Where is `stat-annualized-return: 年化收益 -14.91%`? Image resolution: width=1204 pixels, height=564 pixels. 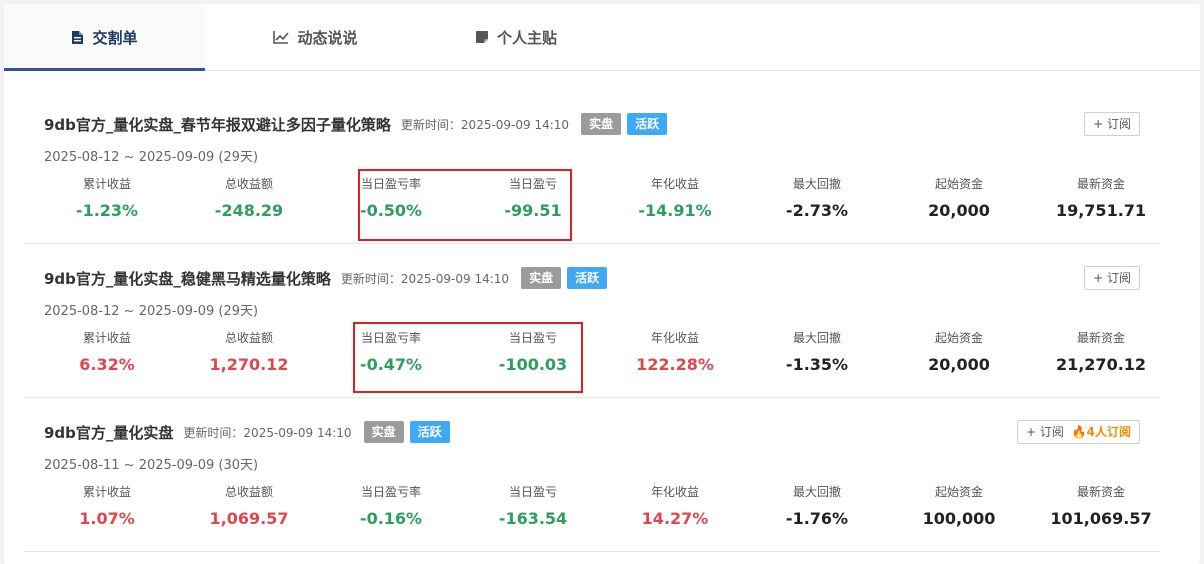 stat-annualized-return: 年化收益 -14.91% is located at coordinates (675, 198).